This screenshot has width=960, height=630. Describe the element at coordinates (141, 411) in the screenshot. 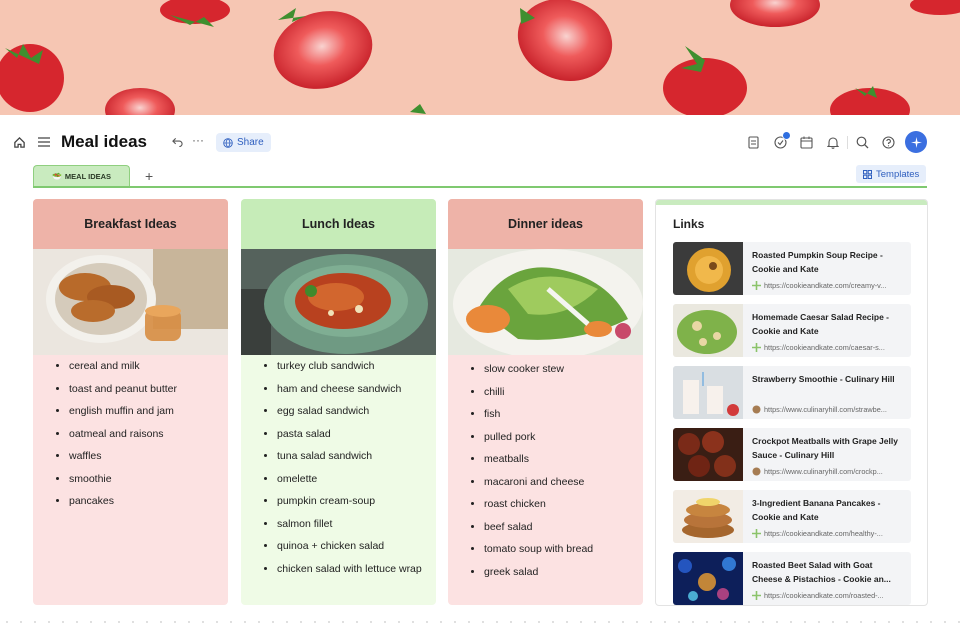

I see `list-item: english muffin and jam` at that location.